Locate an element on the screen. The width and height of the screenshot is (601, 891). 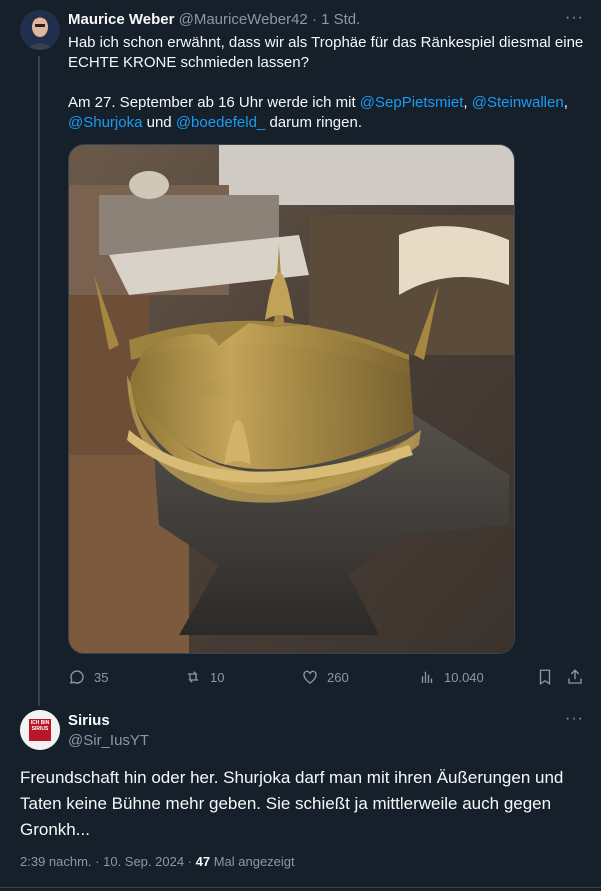
reply-more-options-button: ··· is located at coordinates (574, 719).